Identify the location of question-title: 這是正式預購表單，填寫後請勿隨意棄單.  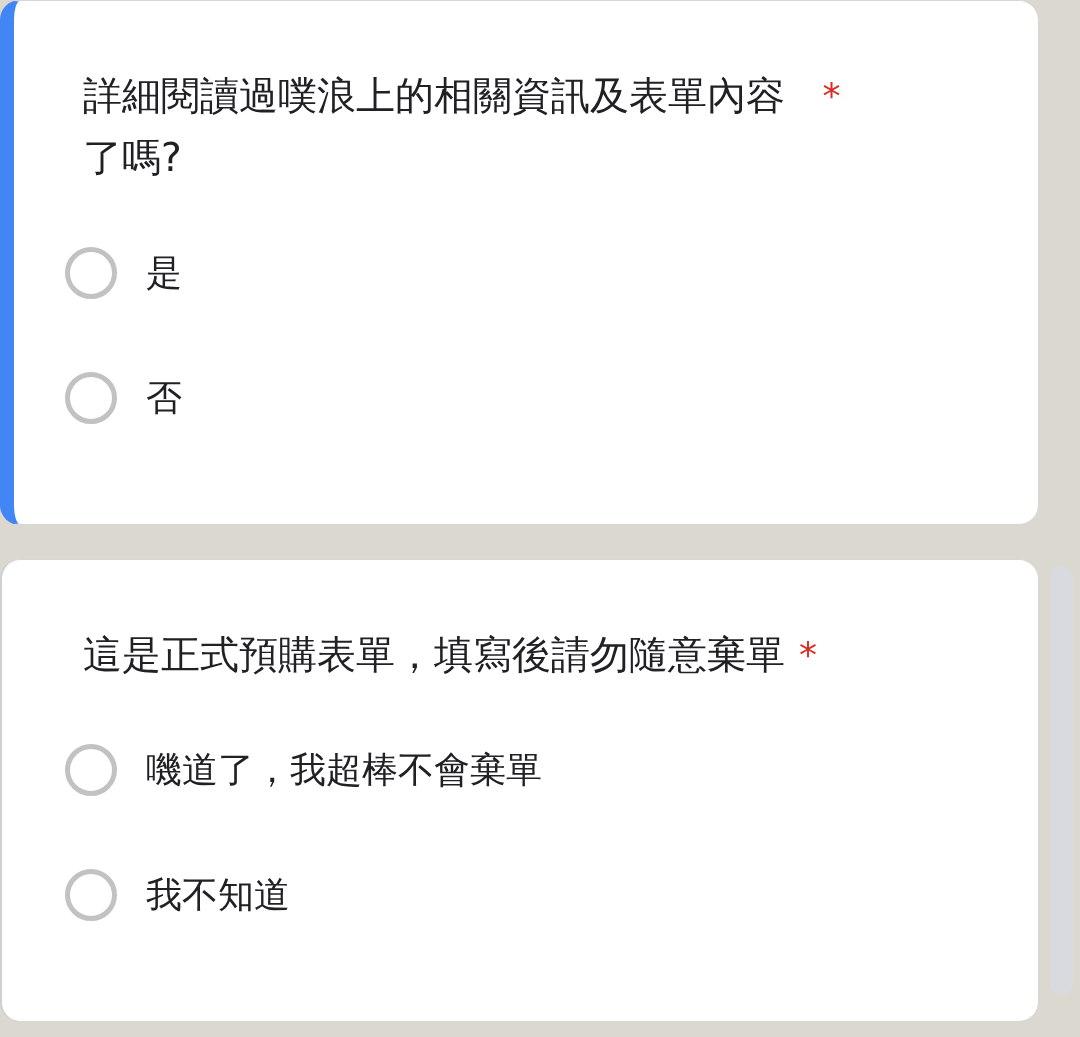
(434, 655).